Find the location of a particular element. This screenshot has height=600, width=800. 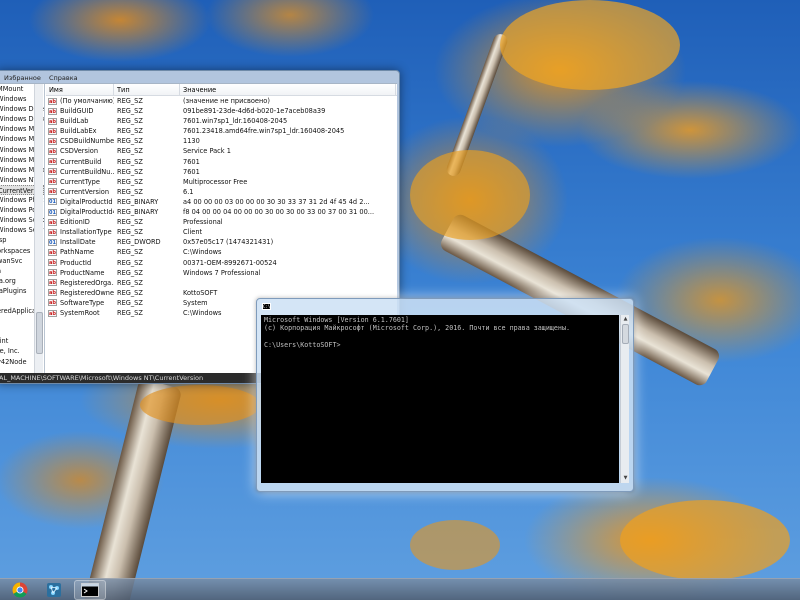

value-name: EditionID is located at coordinates (75, 222).